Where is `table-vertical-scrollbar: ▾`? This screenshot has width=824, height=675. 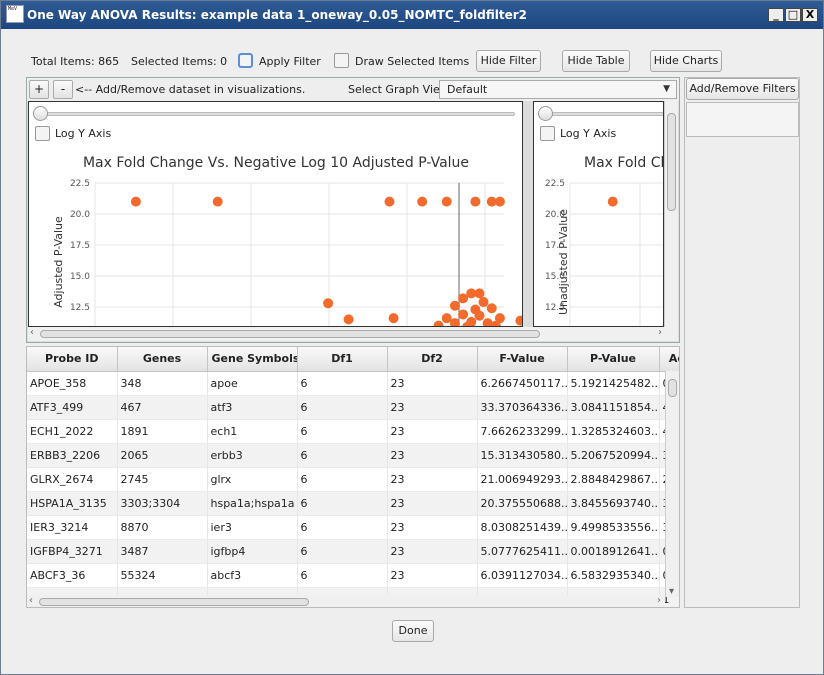
table-vertical-scrollbar: ▾ is located at coordinates (672, 484).